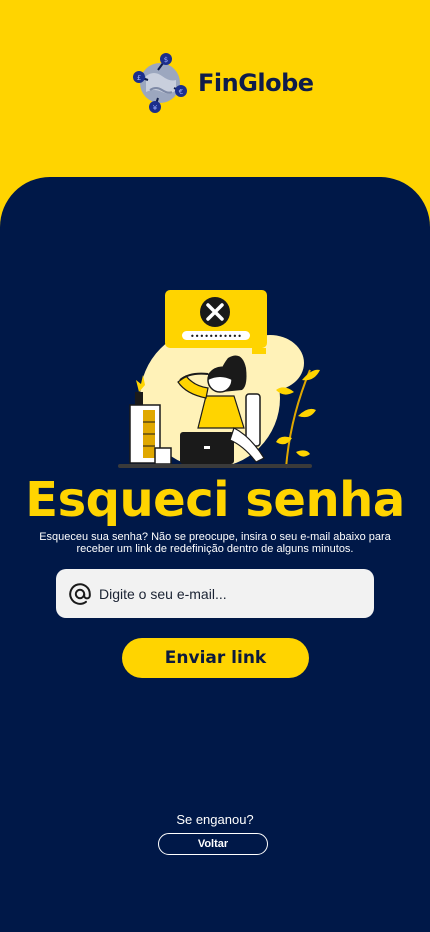 The width and height of the screenshot is (430, 932). What do you see at coordinates (216, 336) in the screenshot?
I see `masked-password-text: •••••••••••` at bounding box center [216, 336].